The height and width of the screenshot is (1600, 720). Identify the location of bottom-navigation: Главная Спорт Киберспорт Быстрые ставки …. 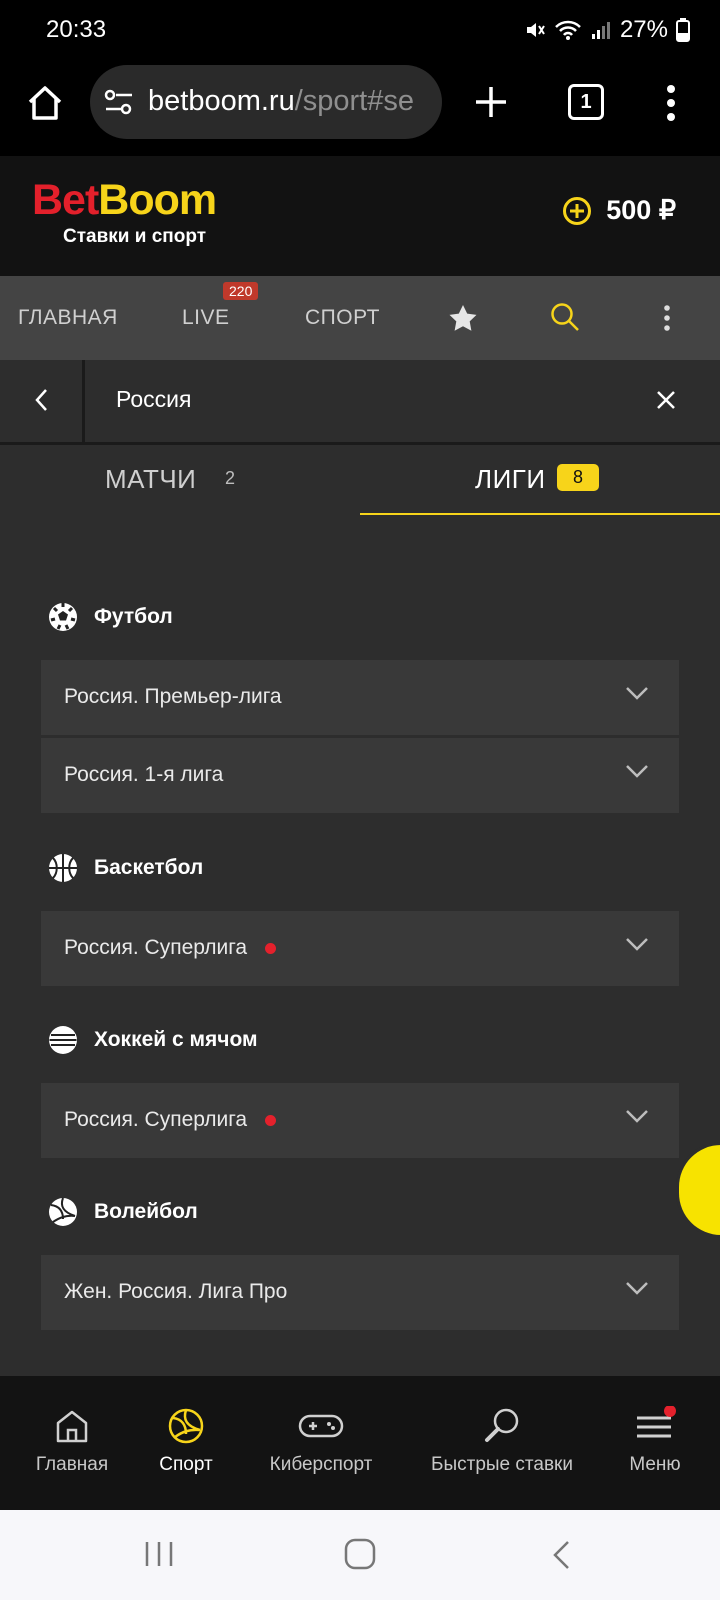
(360, 1443).